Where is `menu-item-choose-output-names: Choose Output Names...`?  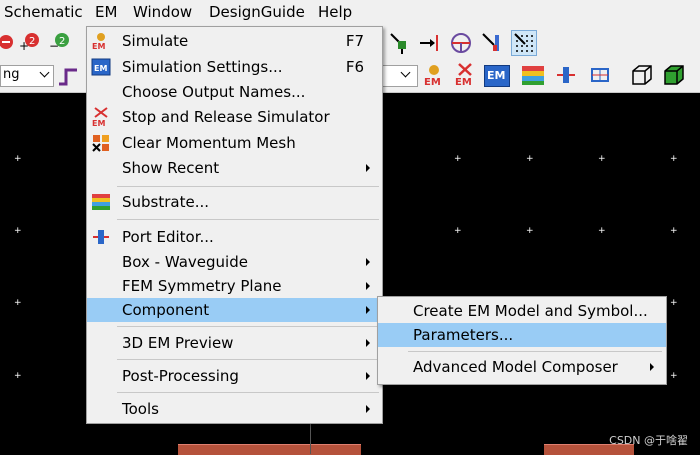
menu-item-choose-output-names: Choose Output Names... is located at coordinates (234, 92).